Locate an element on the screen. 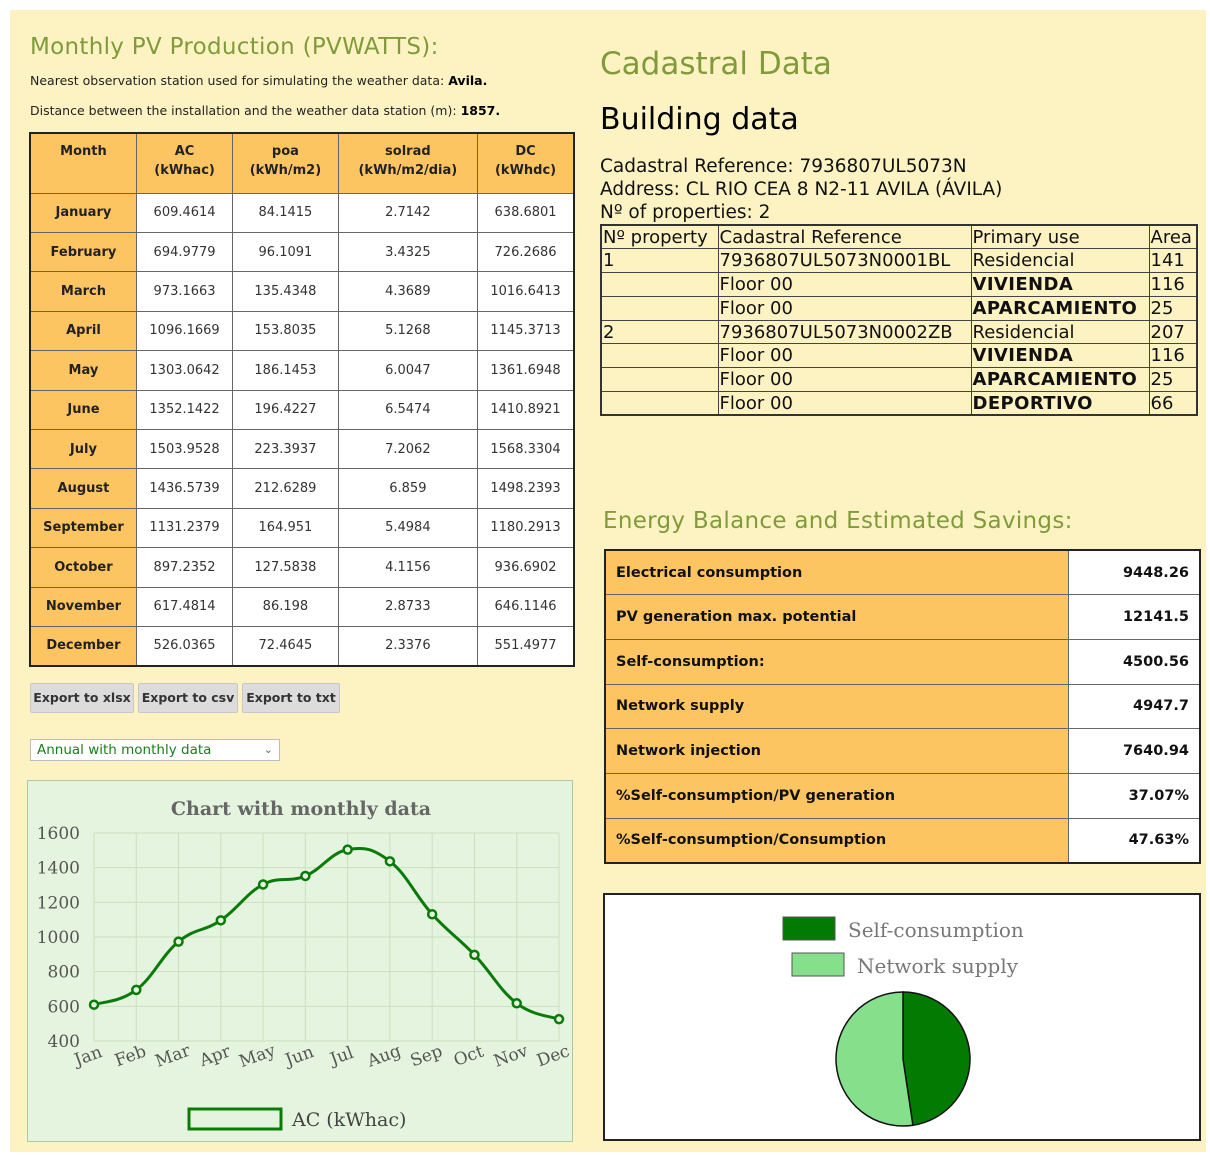 The height and width of the screenshot is (1155, 1210). column-header: Cadastral Reference is located at coordinates (844, 237).